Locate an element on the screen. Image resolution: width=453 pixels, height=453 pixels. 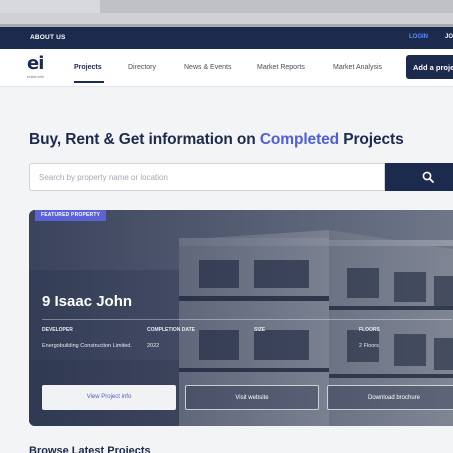
completion-date-value: 2022 is located at coordinates (153, 346).